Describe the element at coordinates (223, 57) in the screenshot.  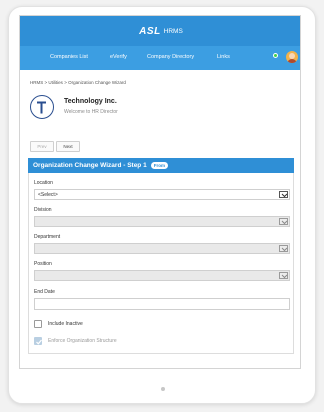
I see `nav-links: Links` at that location.